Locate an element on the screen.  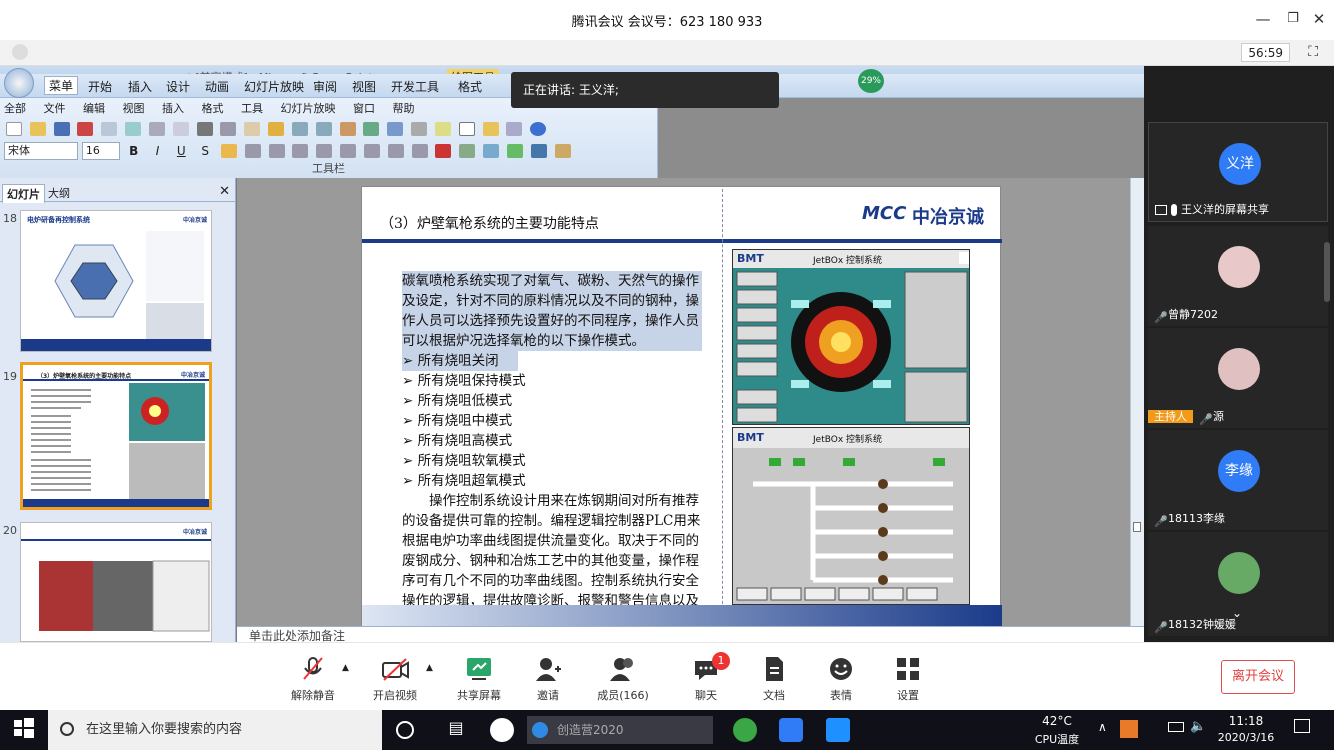
shield-icon is located at coordinates (20, 52).